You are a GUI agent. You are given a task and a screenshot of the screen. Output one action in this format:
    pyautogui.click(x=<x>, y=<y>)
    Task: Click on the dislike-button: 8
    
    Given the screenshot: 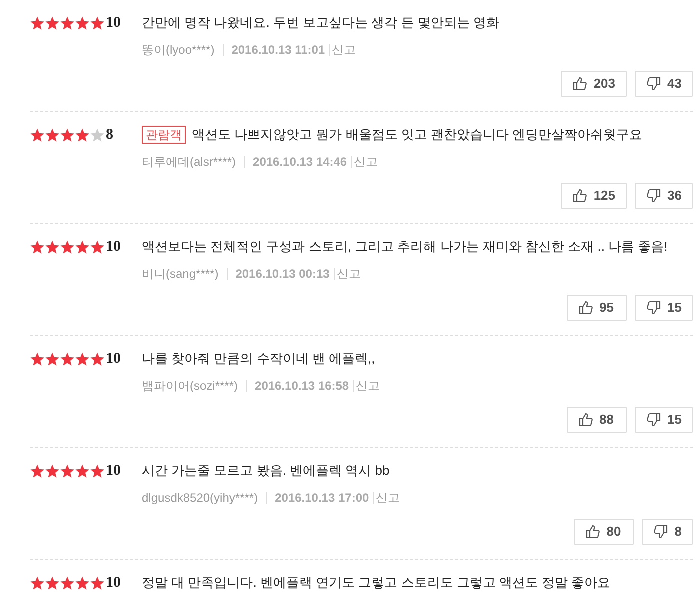 What is the action you would take?
    pyautogui.click(x=667, y=532)
    